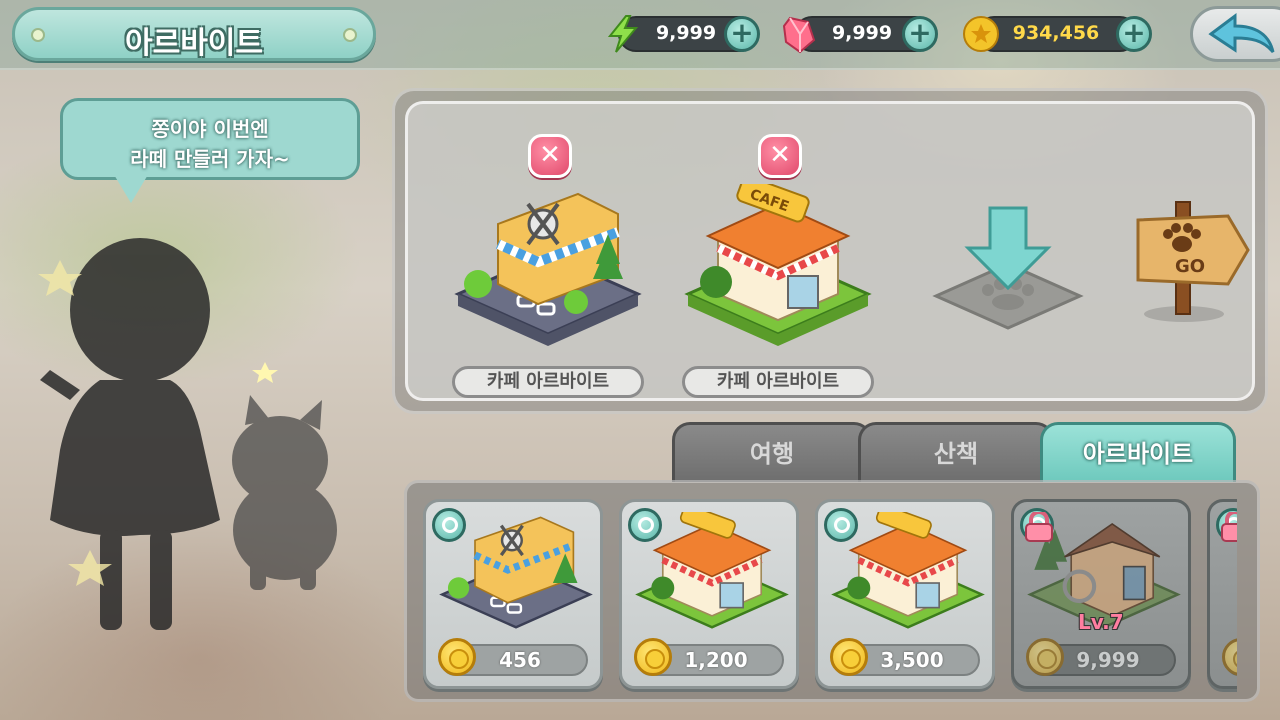  Describe the element at coordinates (550, 156) in the screenshot. I see `remove-slot-1-button: ✕` at that location.